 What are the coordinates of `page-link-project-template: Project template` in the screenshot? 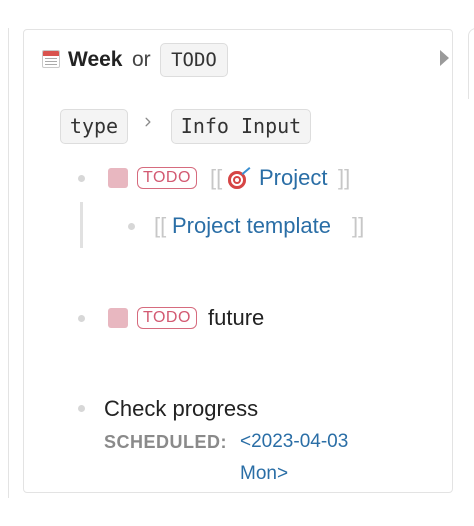 It's located at (251, 226).